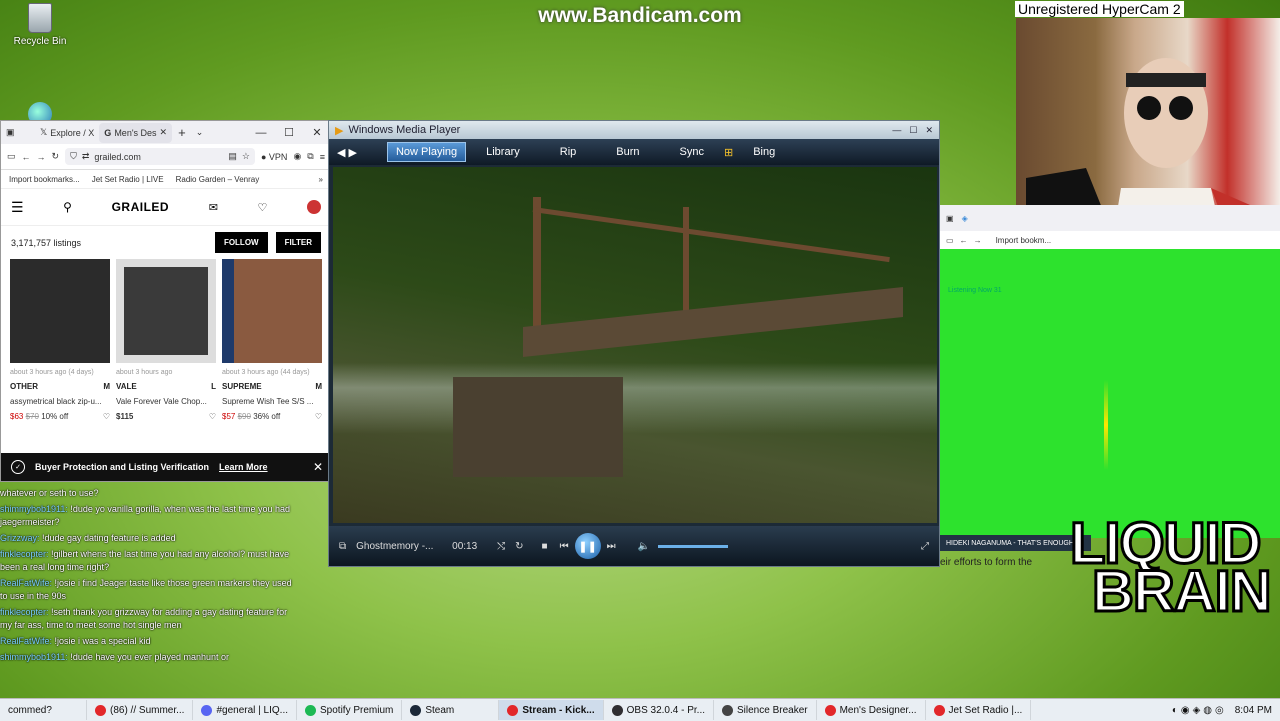 Image resolution: width=1280 pixels, height=721 pixels. Describe the element at coordinates (72, 132) in the screenshot. I see `tab-label: Explore / X` at that location.